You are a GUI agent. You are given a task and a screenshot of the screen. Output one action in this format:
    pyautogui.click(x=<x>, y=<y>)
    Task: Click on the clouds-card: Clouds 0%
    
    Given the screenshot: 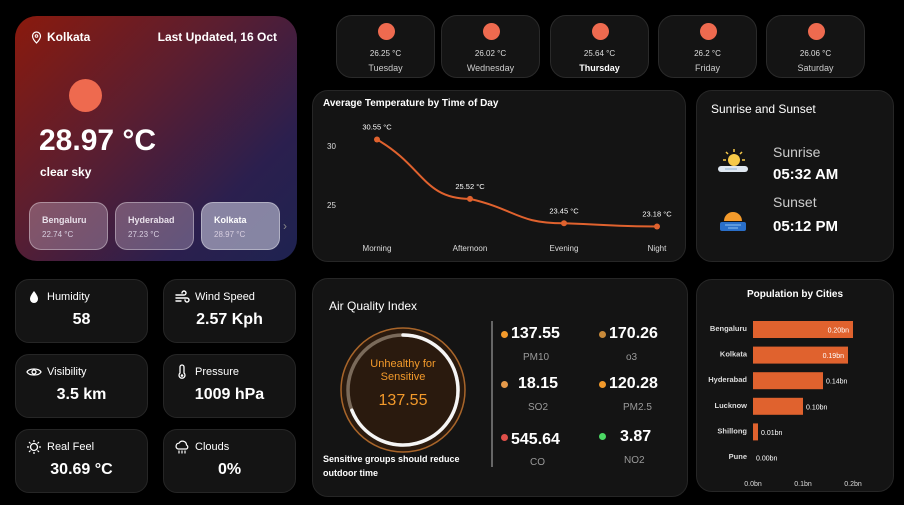 What is the action you would take?
    pyautogui.click(x=229, y=461)
    